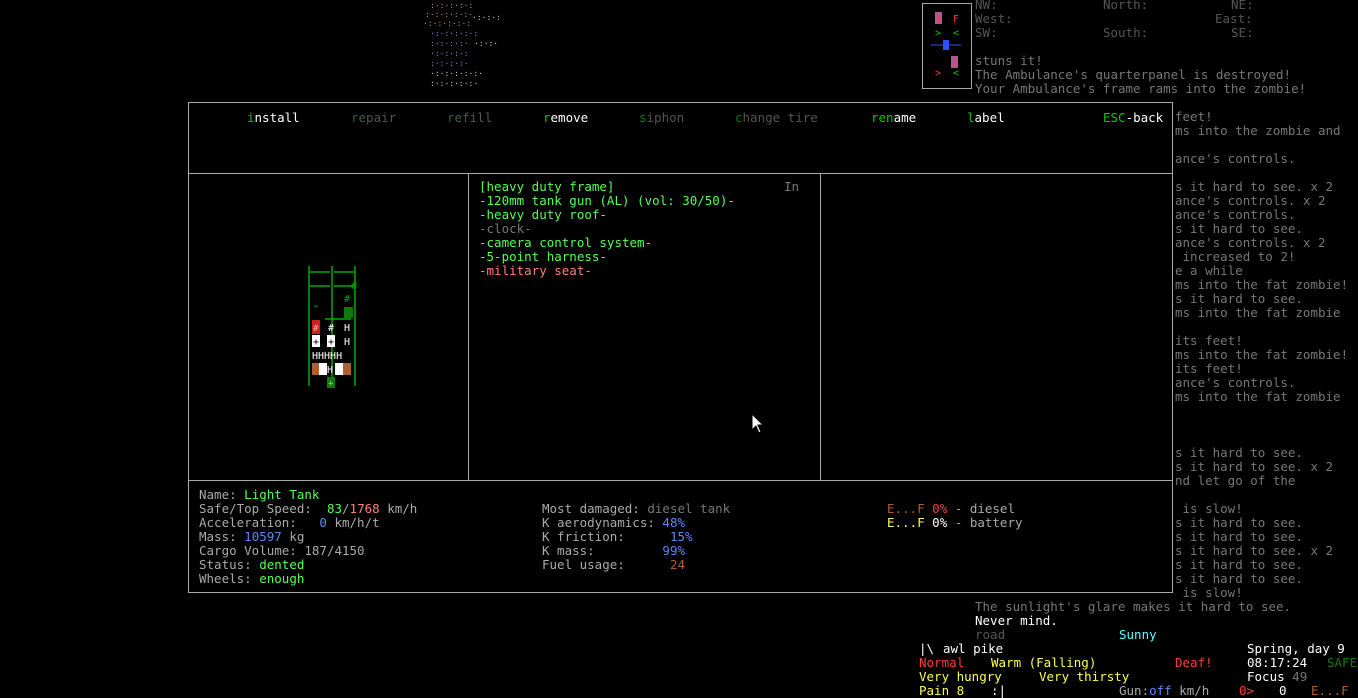  Describe the element at coordinates (469, 118) in the screenshot. I see `menu-refill: refill` at that location.